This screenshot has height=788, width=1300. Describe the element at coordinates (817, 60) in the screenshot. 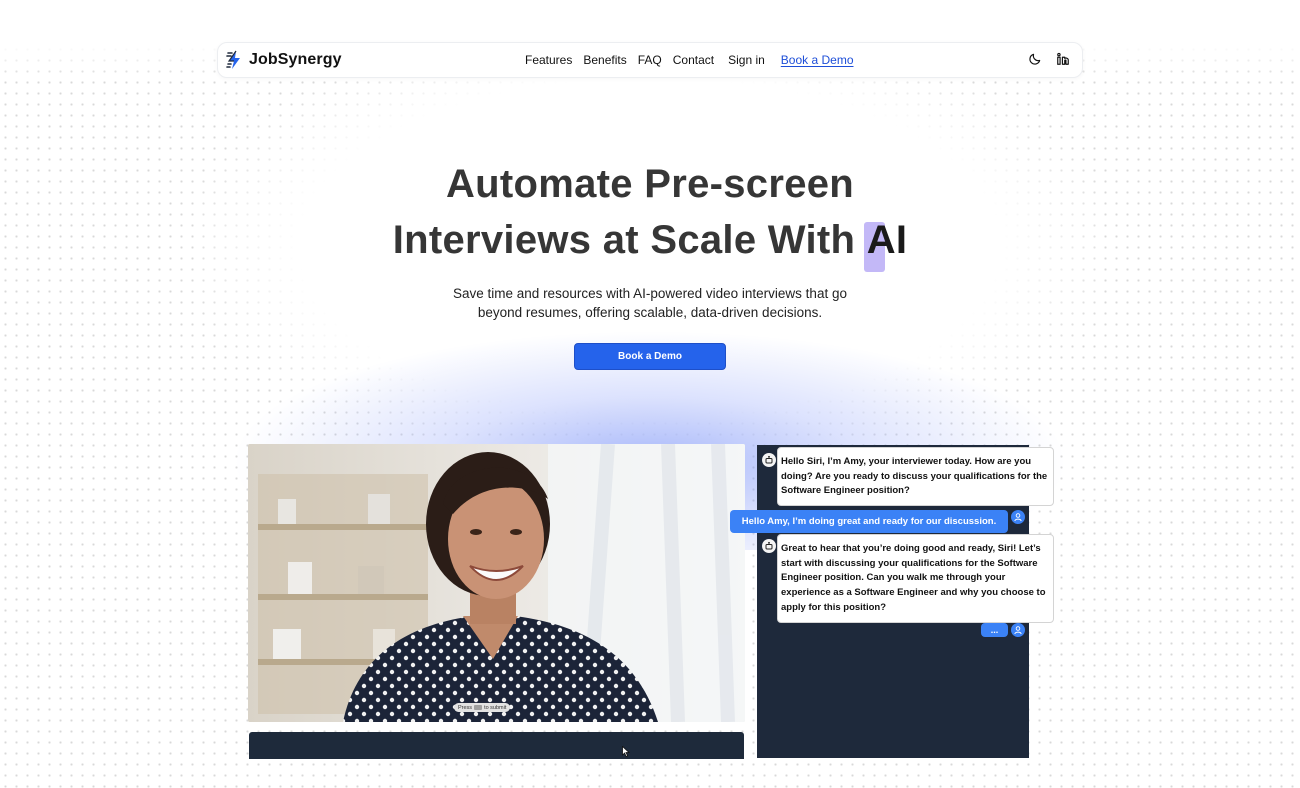

I see `nav-book-demo-link: Book a Demo` at that location.